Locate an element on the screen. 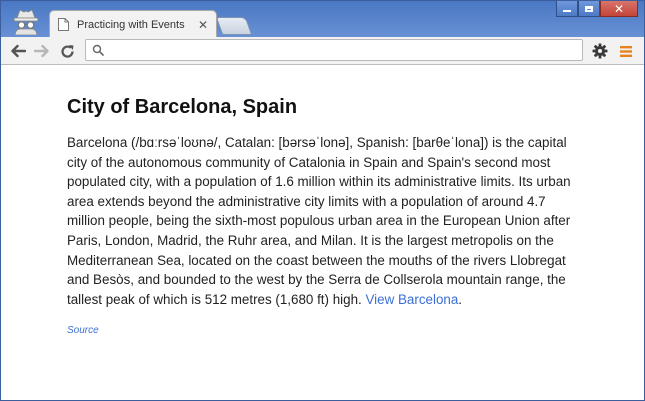 The height and width of the screenshot is (401, 645). window-controls: ✕ is located at coordinates (597, 9).